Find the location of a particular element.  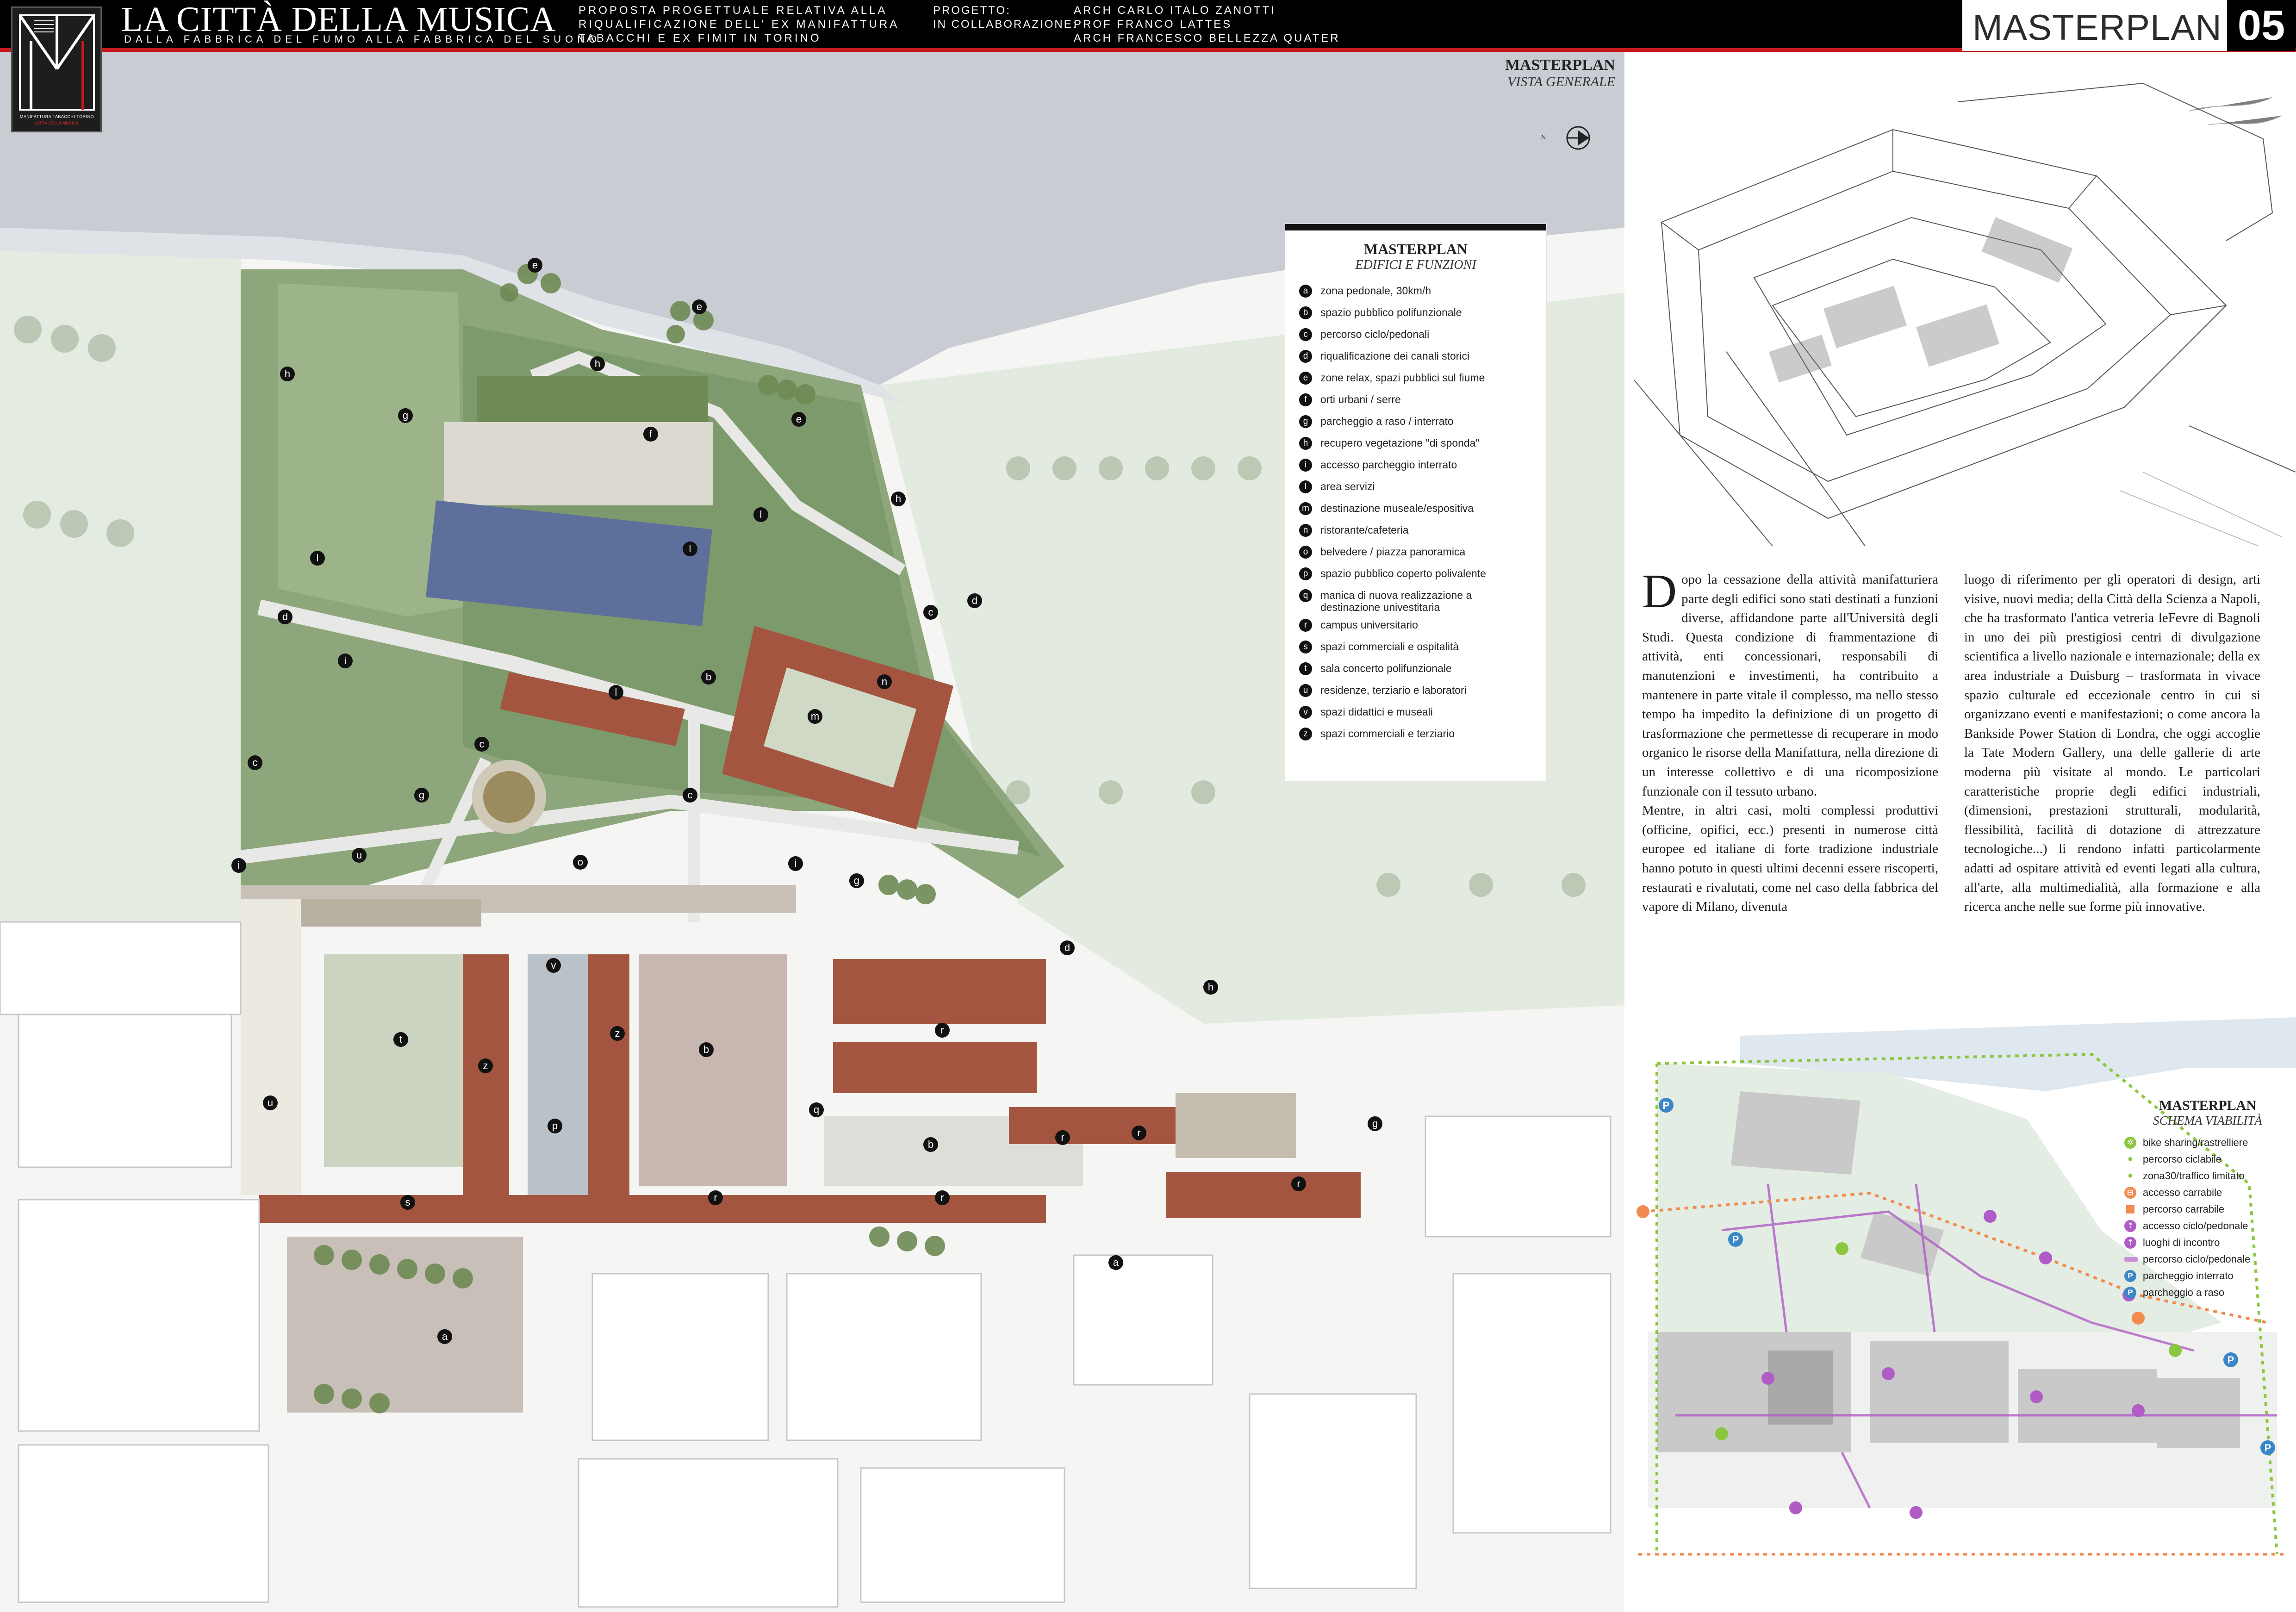

legend-label: riqualificazione dei canali storici is located at coordinates (1395, 356).